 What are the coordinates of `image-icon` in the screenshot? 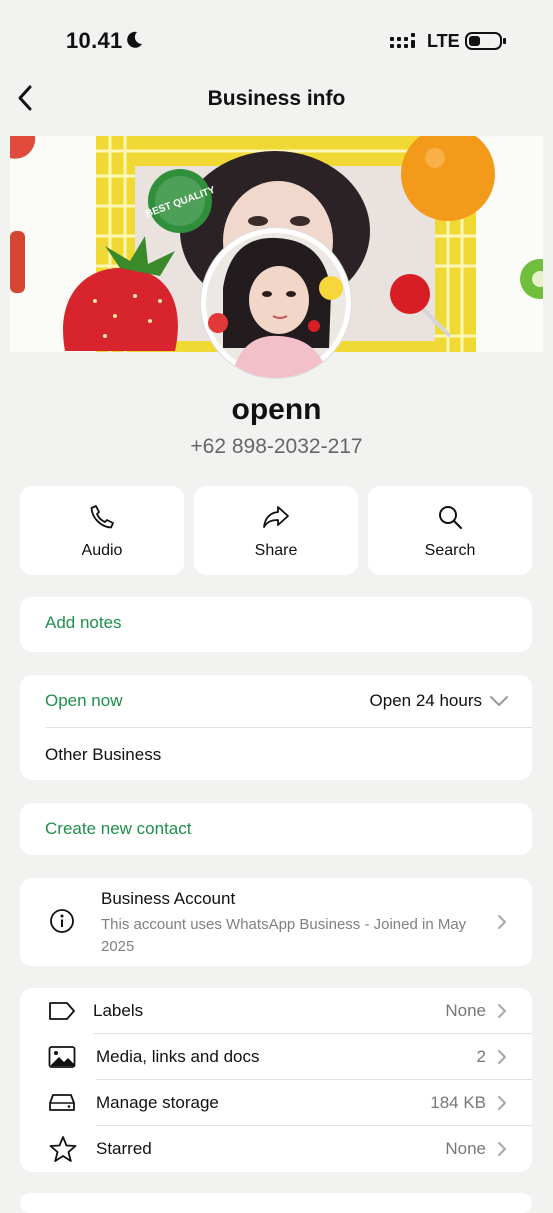 It's located at (62, 1057).